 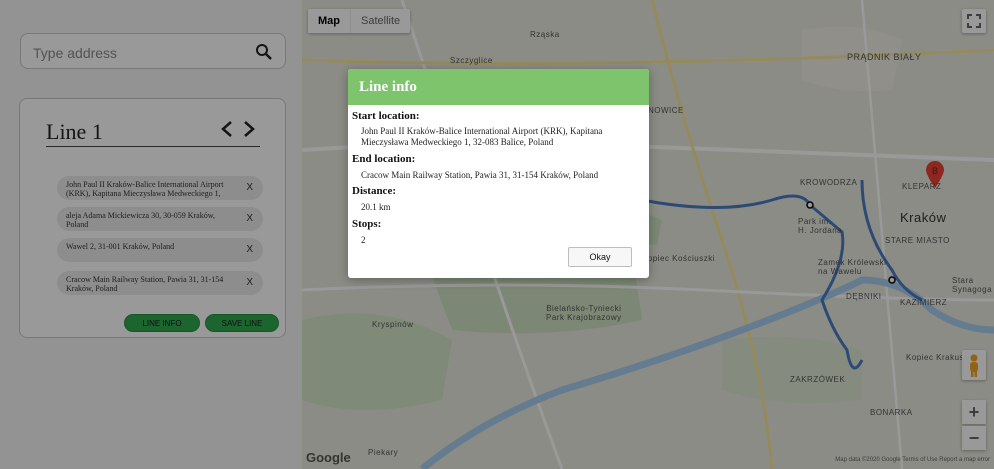 I want to click on end-location-label: End location:, so click(x=384, y=159).